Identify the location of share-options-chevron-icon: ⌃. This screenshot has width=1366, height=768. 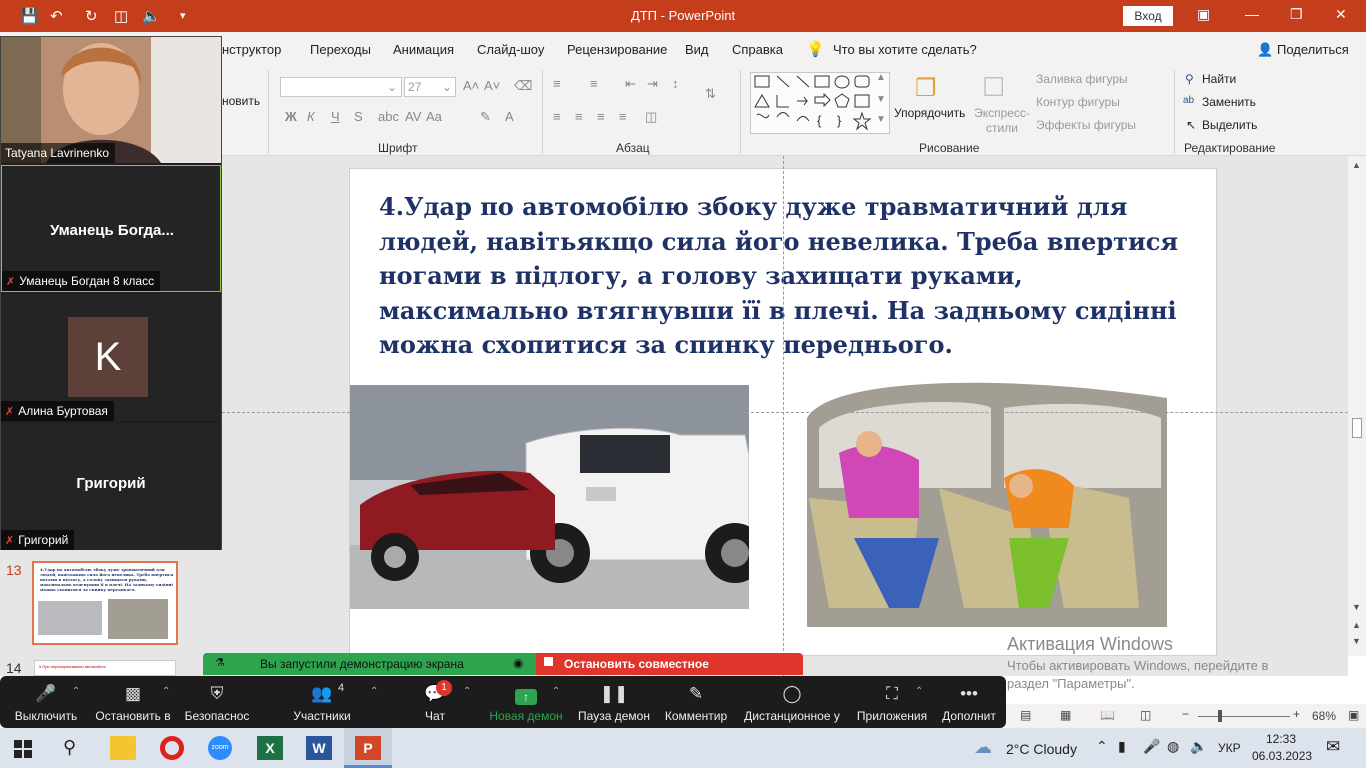
(556, 691).